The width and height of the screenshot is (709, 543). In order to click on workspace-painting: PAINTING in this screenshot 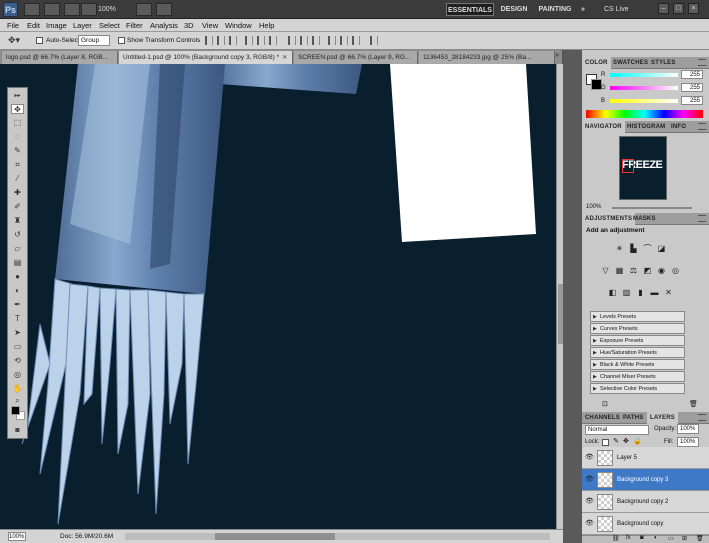, I will do `click(555, 9)`.